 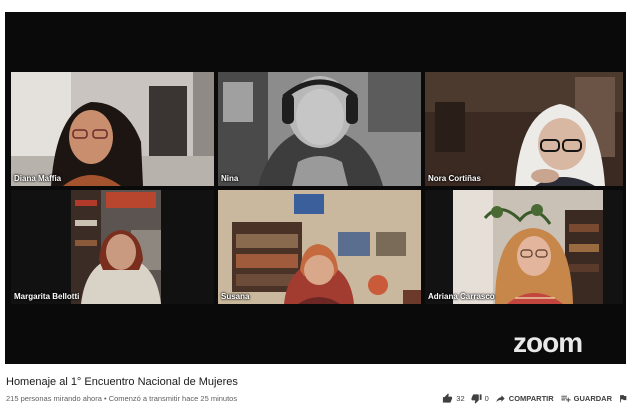 What do you see at coordinates (453, 398) in the screenshot?
I see `like-button: 32` at bounding box center [453, 398].